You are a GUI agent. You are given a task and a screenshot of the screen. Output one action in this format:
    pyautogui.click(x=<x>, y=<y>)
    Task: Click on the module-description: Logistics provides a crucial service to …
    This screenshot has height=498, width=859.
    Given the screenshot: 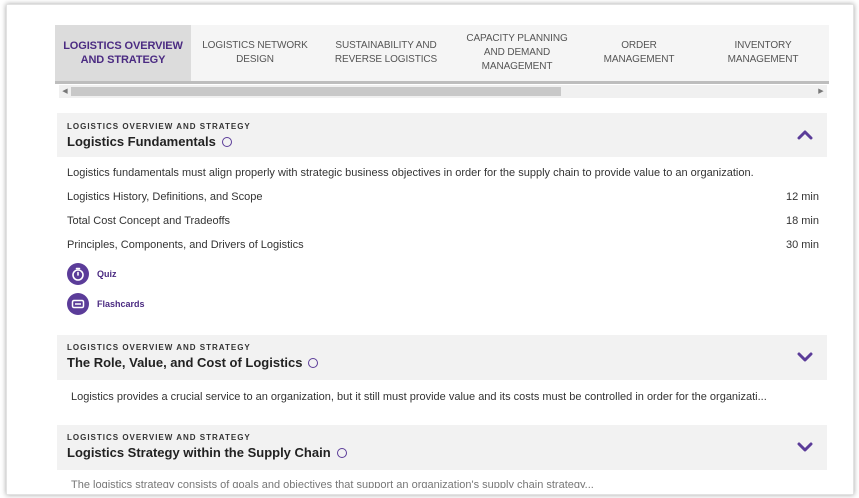 What is the action you would take?
    pyautogui.click(x=419, y=397)
    